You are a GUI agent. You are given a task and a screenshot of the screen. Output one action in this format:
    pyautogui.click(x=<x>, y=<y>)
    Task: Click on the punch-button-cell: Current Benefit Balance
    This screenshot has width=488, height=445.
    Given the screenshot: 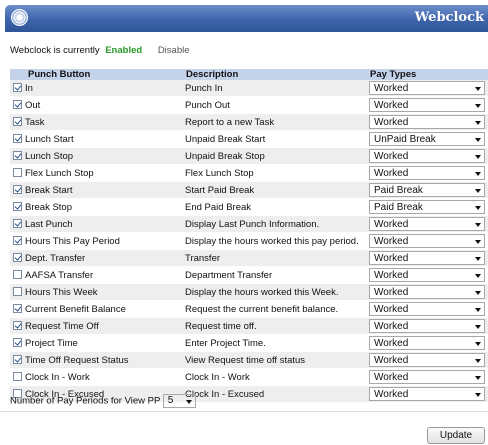 What is the action you would take?
    pyautogui.click(x=96, y=309)
    